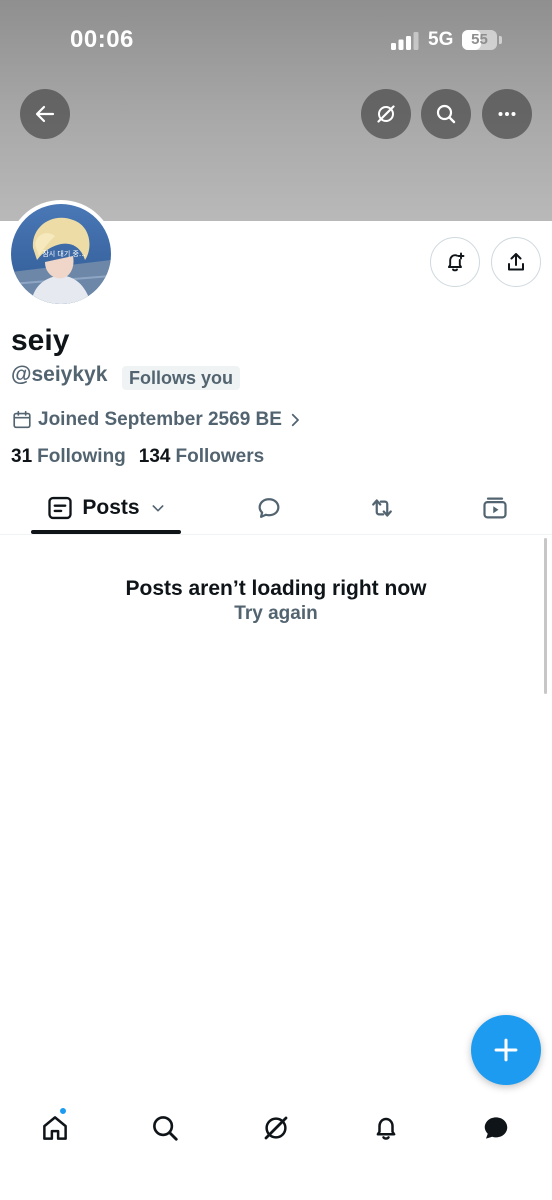 This screenshot has height=1200, width=552. I want to click on tab-reposts, so click(382, 508).